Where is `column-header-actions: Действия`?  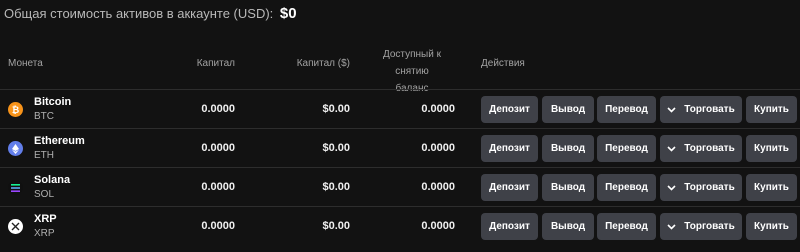
column-header-actions: Действия is located at coordinates (503, 63).